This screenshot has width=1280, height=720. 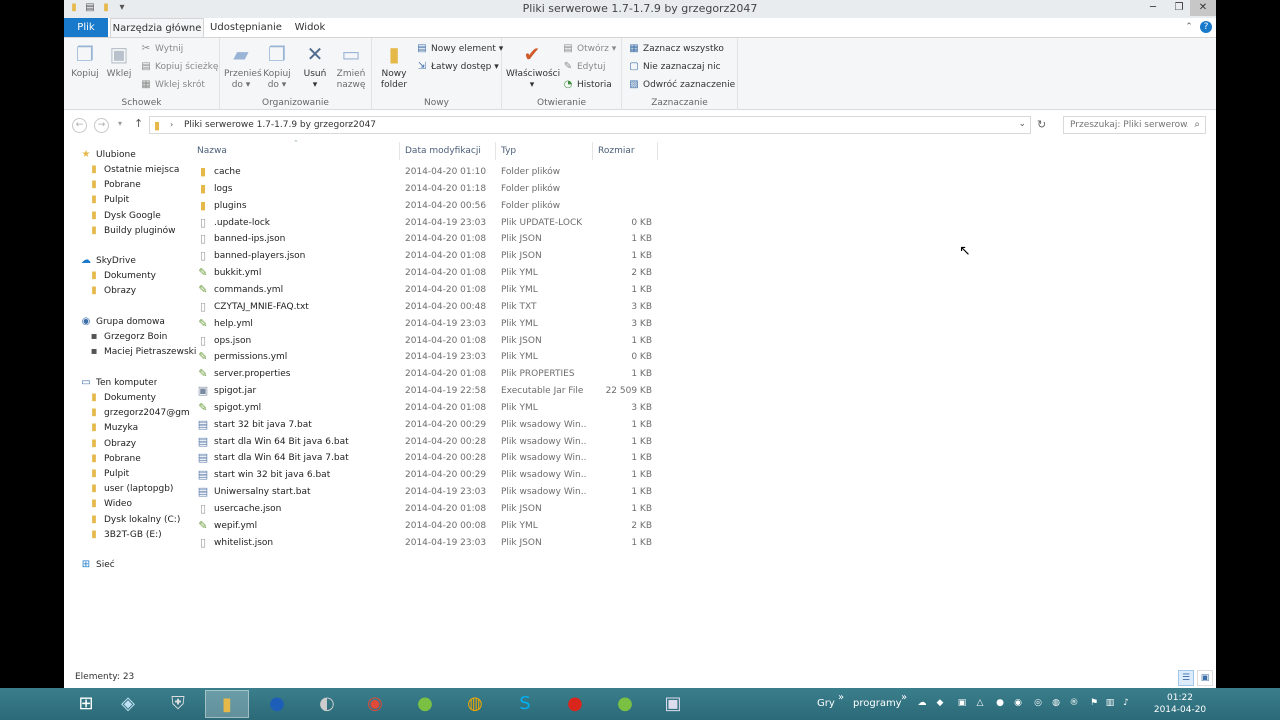 What do you see at coordinates (429, 324) in the screenshot?
I see `file-row: ✎ help.yml 2014-04-19 23:03 Plik YML 3 KB` at bounding box center [429, 324].